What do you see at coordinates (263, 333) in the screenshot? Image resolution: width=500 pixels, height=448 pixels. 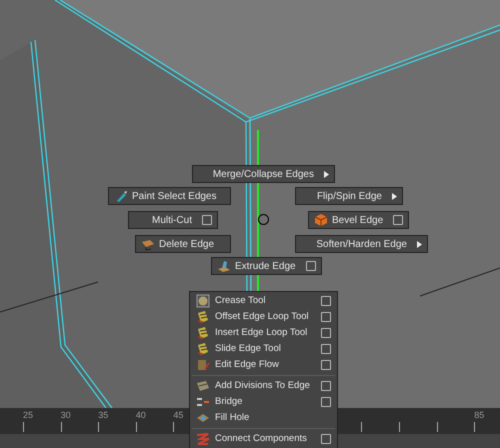 I see `menu-item: Insert Edge Loop Tool` at bounding box center [263, 333].